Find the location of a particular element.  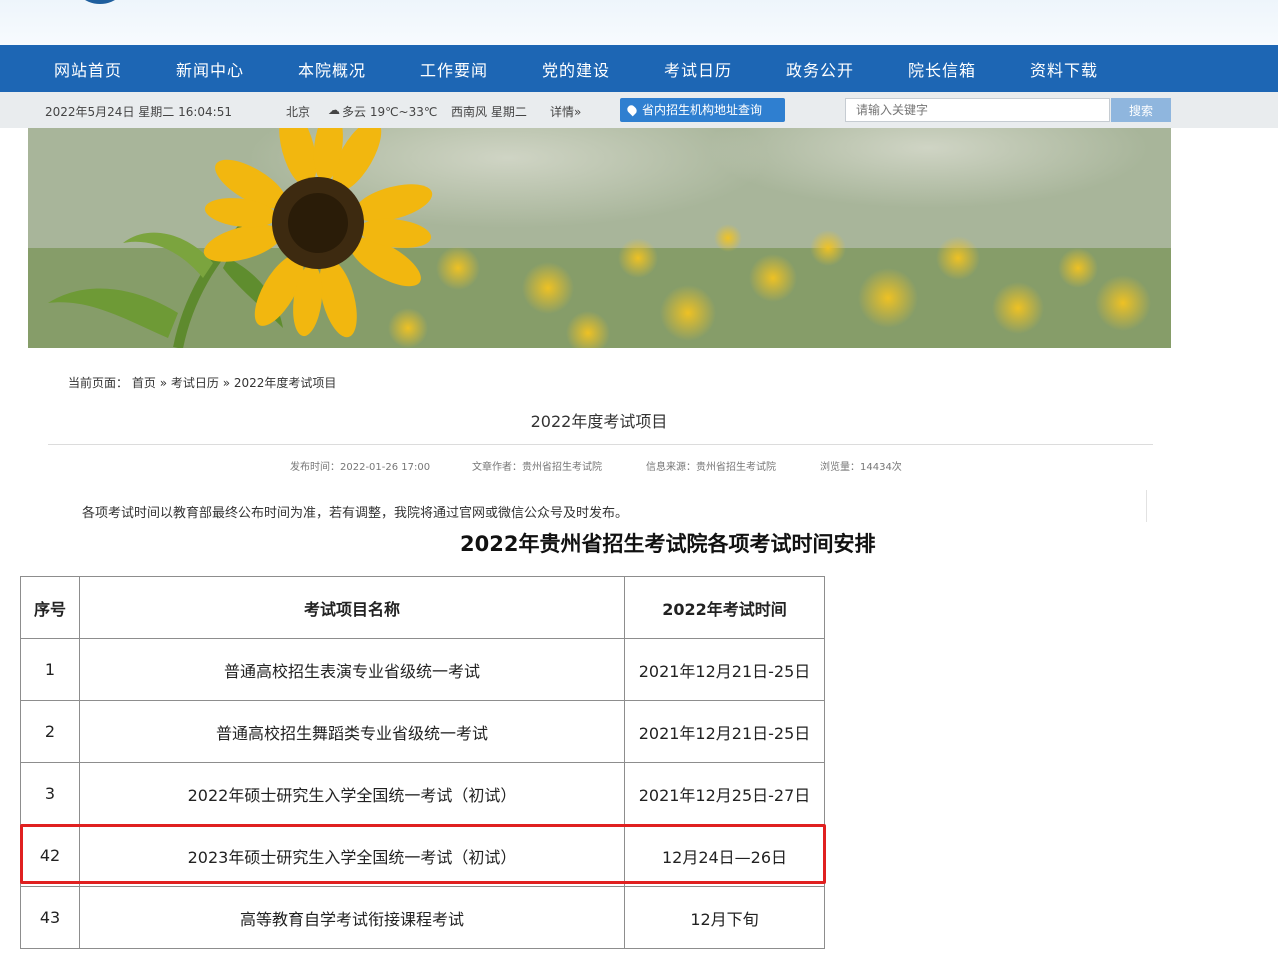

row-index: 43 is located at coordinates (50, 917).